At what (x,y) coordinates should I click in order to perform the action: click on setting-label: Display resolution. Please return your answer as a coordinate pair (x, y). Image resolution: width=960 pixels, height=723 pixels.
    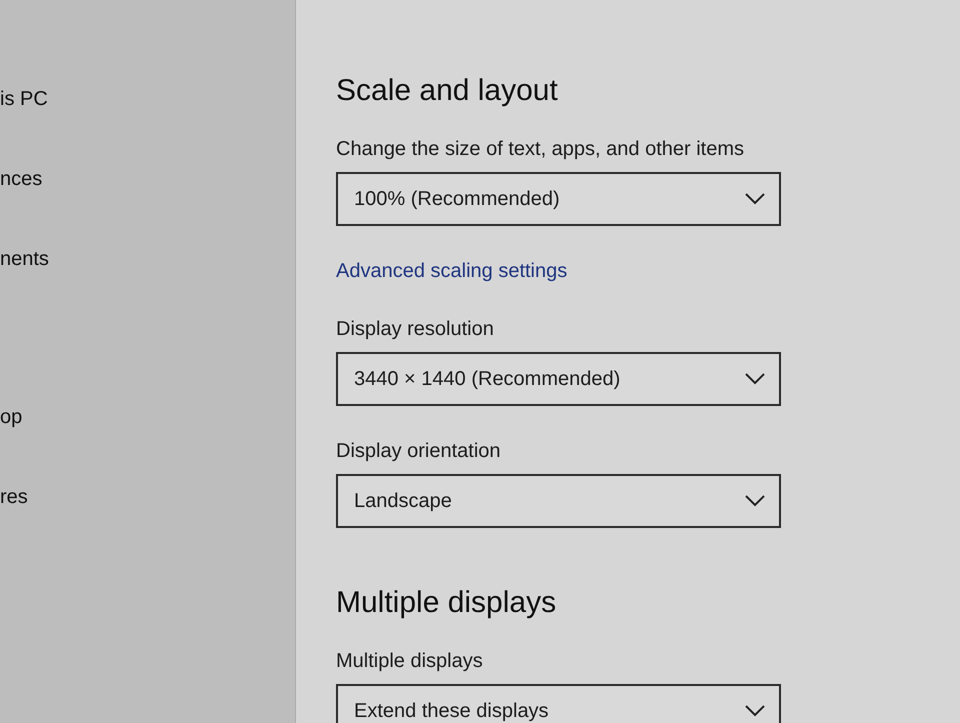
    Looking at the image, I should click on (415, 329).